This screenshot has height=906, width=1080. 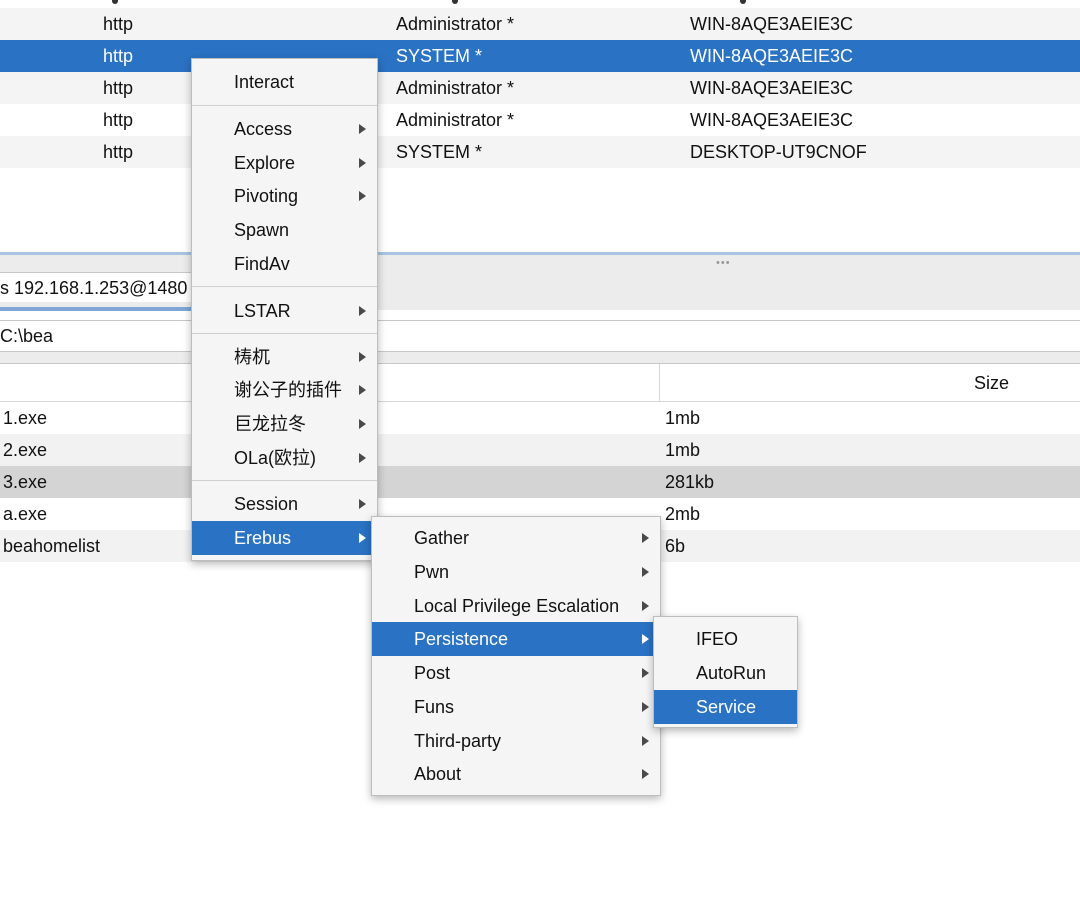 I want to click on menu-item-label: Pwn, so click(x=432, y=572).